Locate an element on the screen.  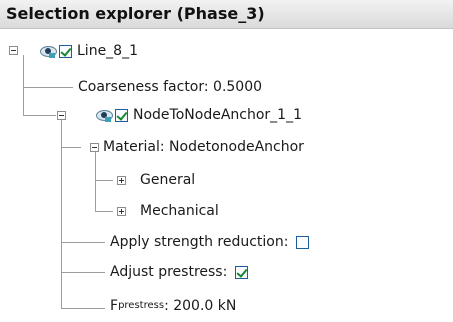
tree-item-apply-strength-reduction: Apply strength reduction: is located at coordinates (212, 242).